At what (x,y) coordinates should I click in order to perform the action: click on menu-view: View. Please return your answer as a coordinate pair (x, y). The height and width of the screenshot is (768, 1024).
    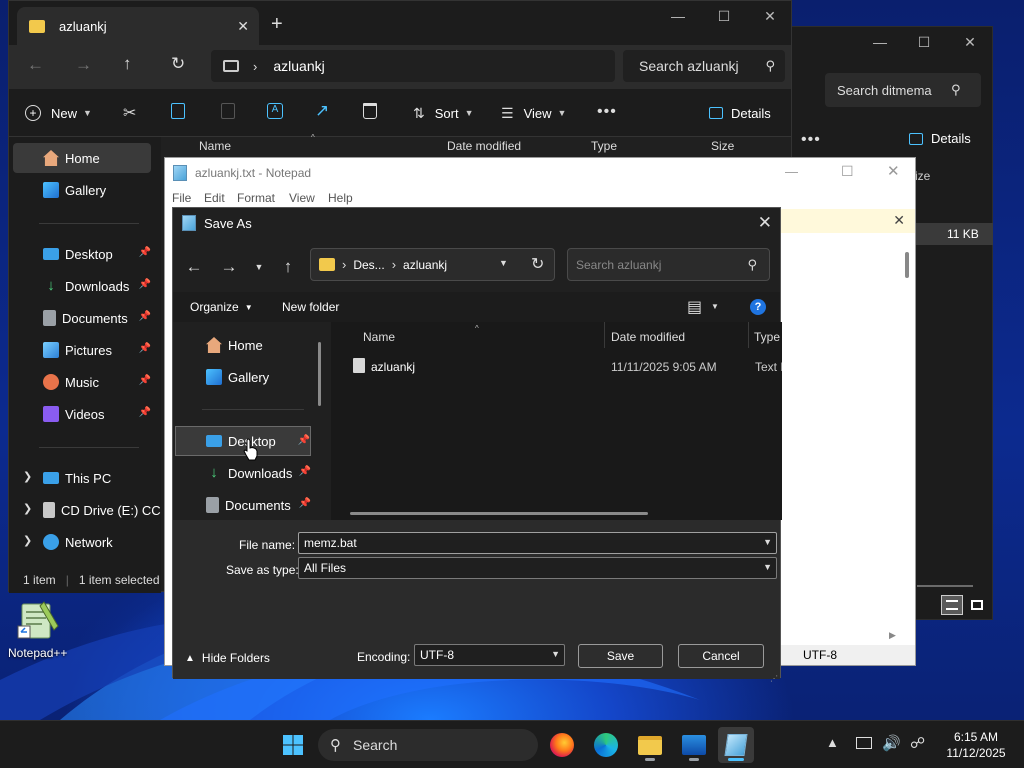
    Looking at the image, I should click on (302, 198).